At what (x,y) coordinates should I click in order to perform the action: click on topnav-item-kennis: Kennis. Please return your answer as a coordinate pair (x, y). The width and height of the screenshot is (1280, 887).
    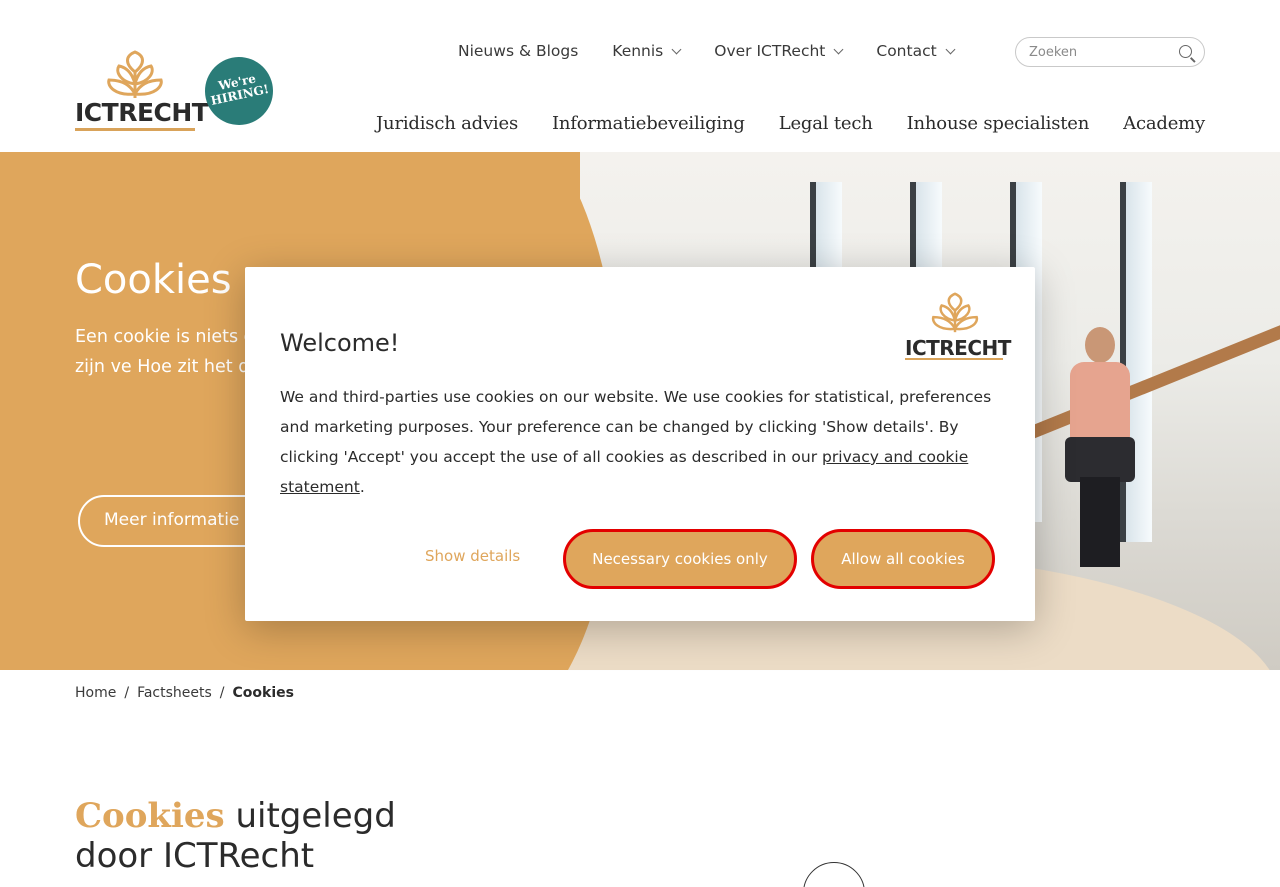
    Looking at the image, I should click on (647, 51).